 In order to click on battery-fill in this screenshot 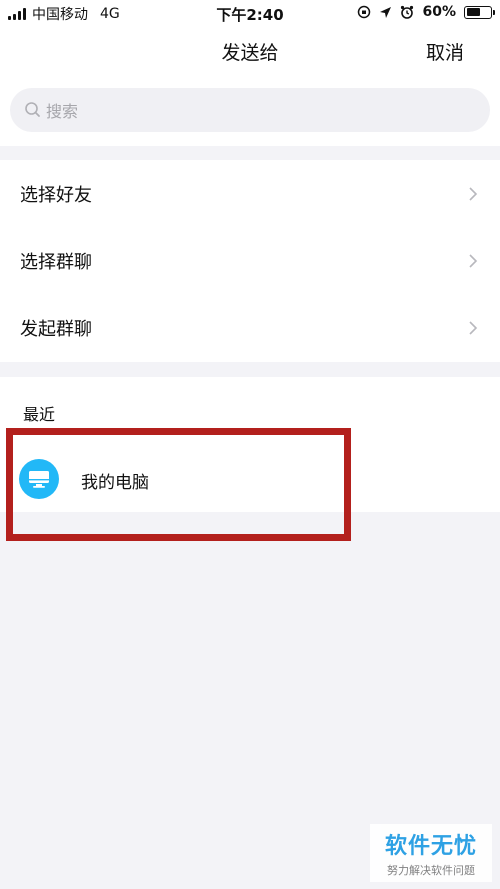, I will do `click(473, 12)`.